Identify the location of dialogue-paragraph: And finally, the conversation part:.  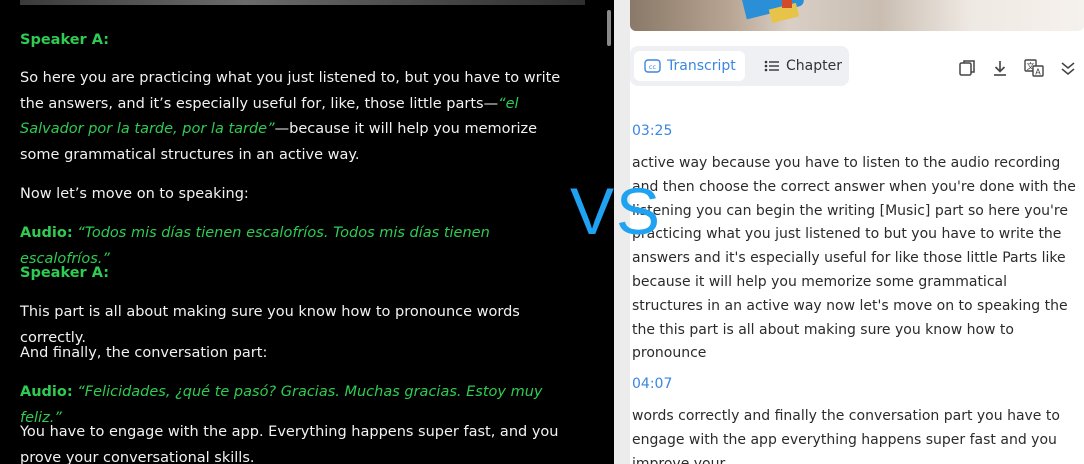
(144, 353).